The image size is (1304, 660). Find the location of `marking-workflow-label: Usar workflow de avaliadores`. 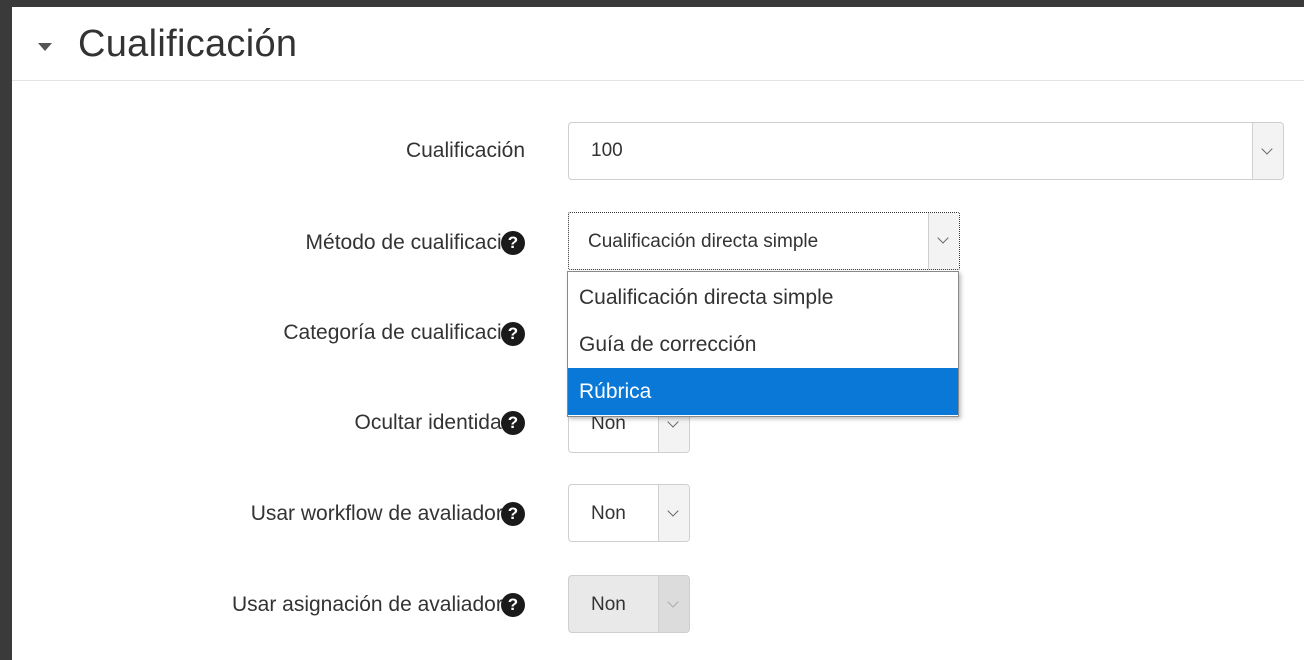

marking-workflow-label: Usar workflow de avaliadores is located at coordinates (387, 513).